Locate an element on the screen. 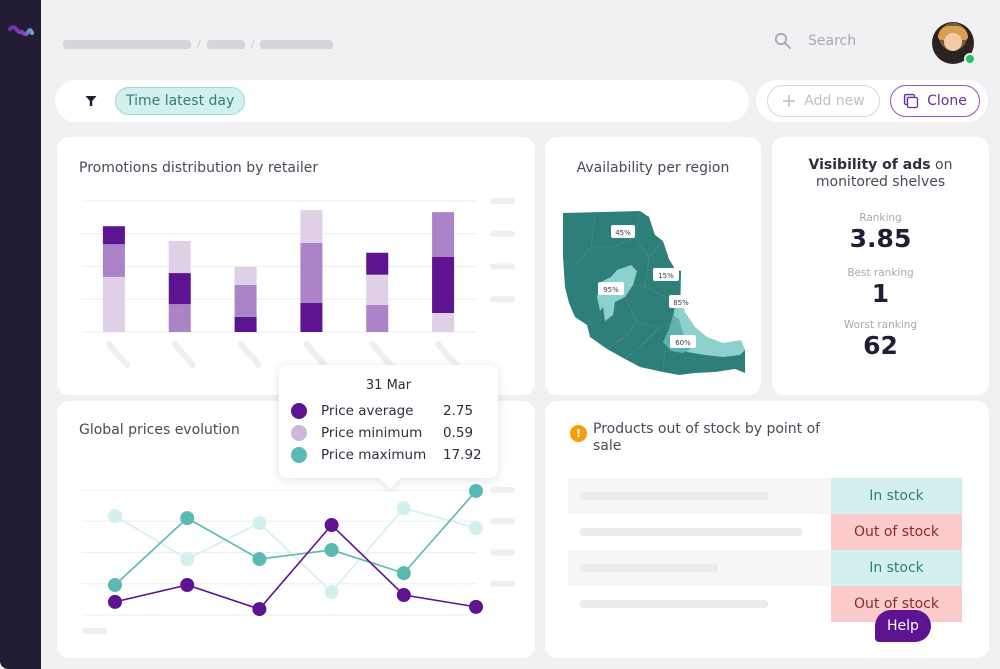  tooltip-label: Price minimum is located at coordinates (372, 433).